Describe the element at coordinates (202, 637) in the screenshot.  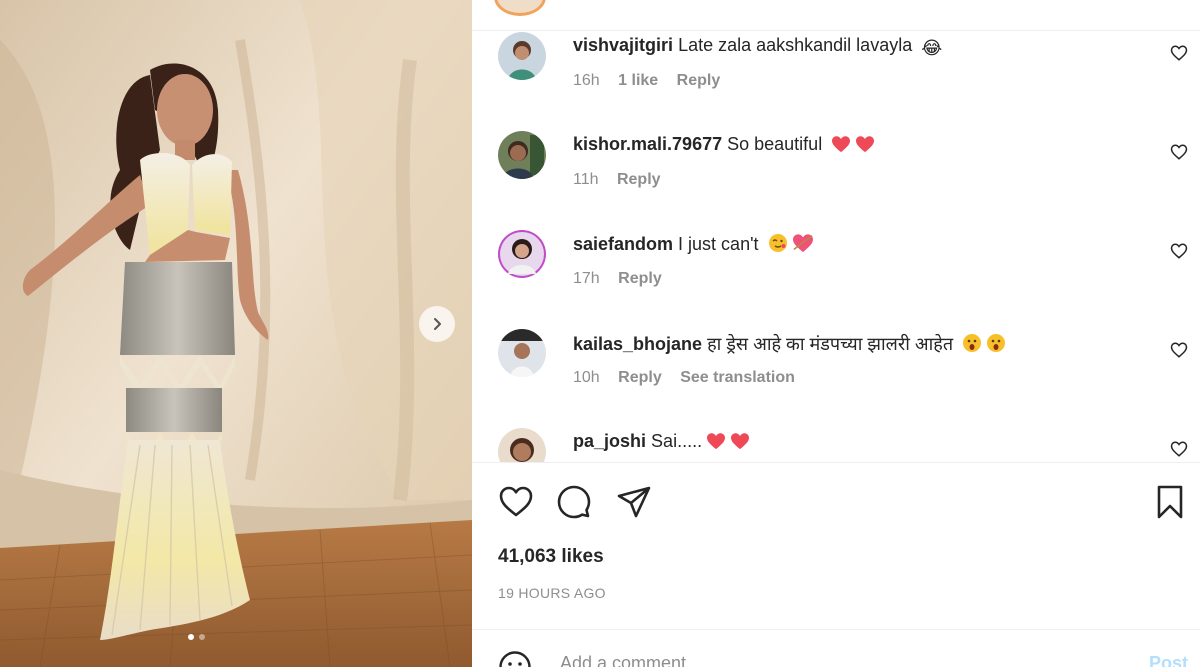
I see `carousel-dot` at that location.